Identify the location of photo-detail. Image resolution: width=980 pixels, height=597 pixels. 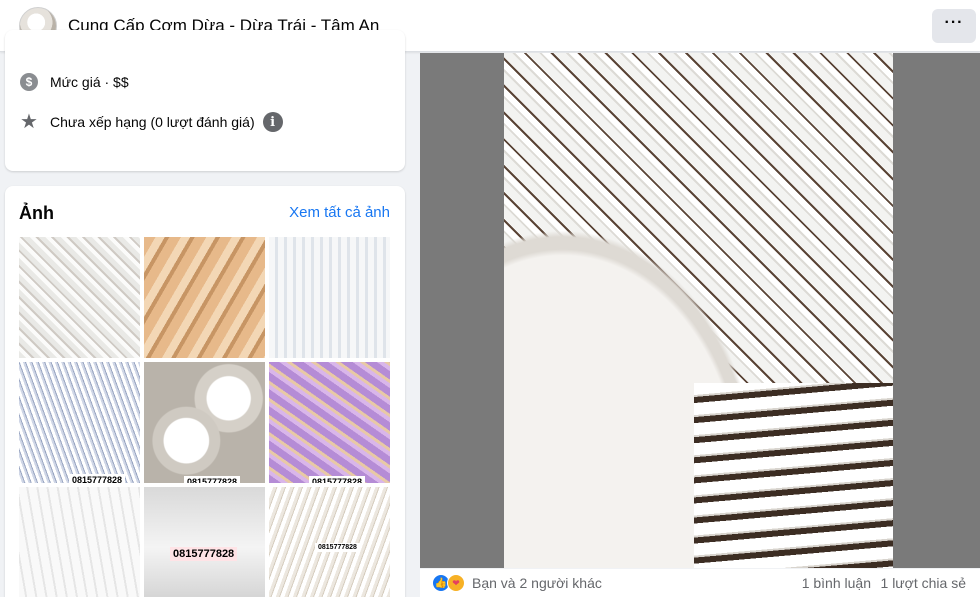
(793, 475).